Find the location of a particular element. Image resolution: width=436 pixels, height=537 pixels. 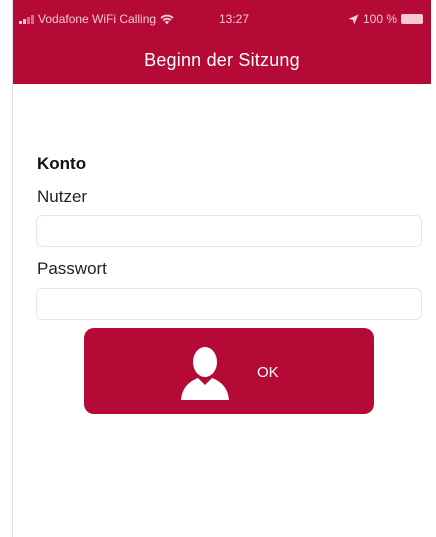

status-right: 100 % is located at coordinates (385, 19).